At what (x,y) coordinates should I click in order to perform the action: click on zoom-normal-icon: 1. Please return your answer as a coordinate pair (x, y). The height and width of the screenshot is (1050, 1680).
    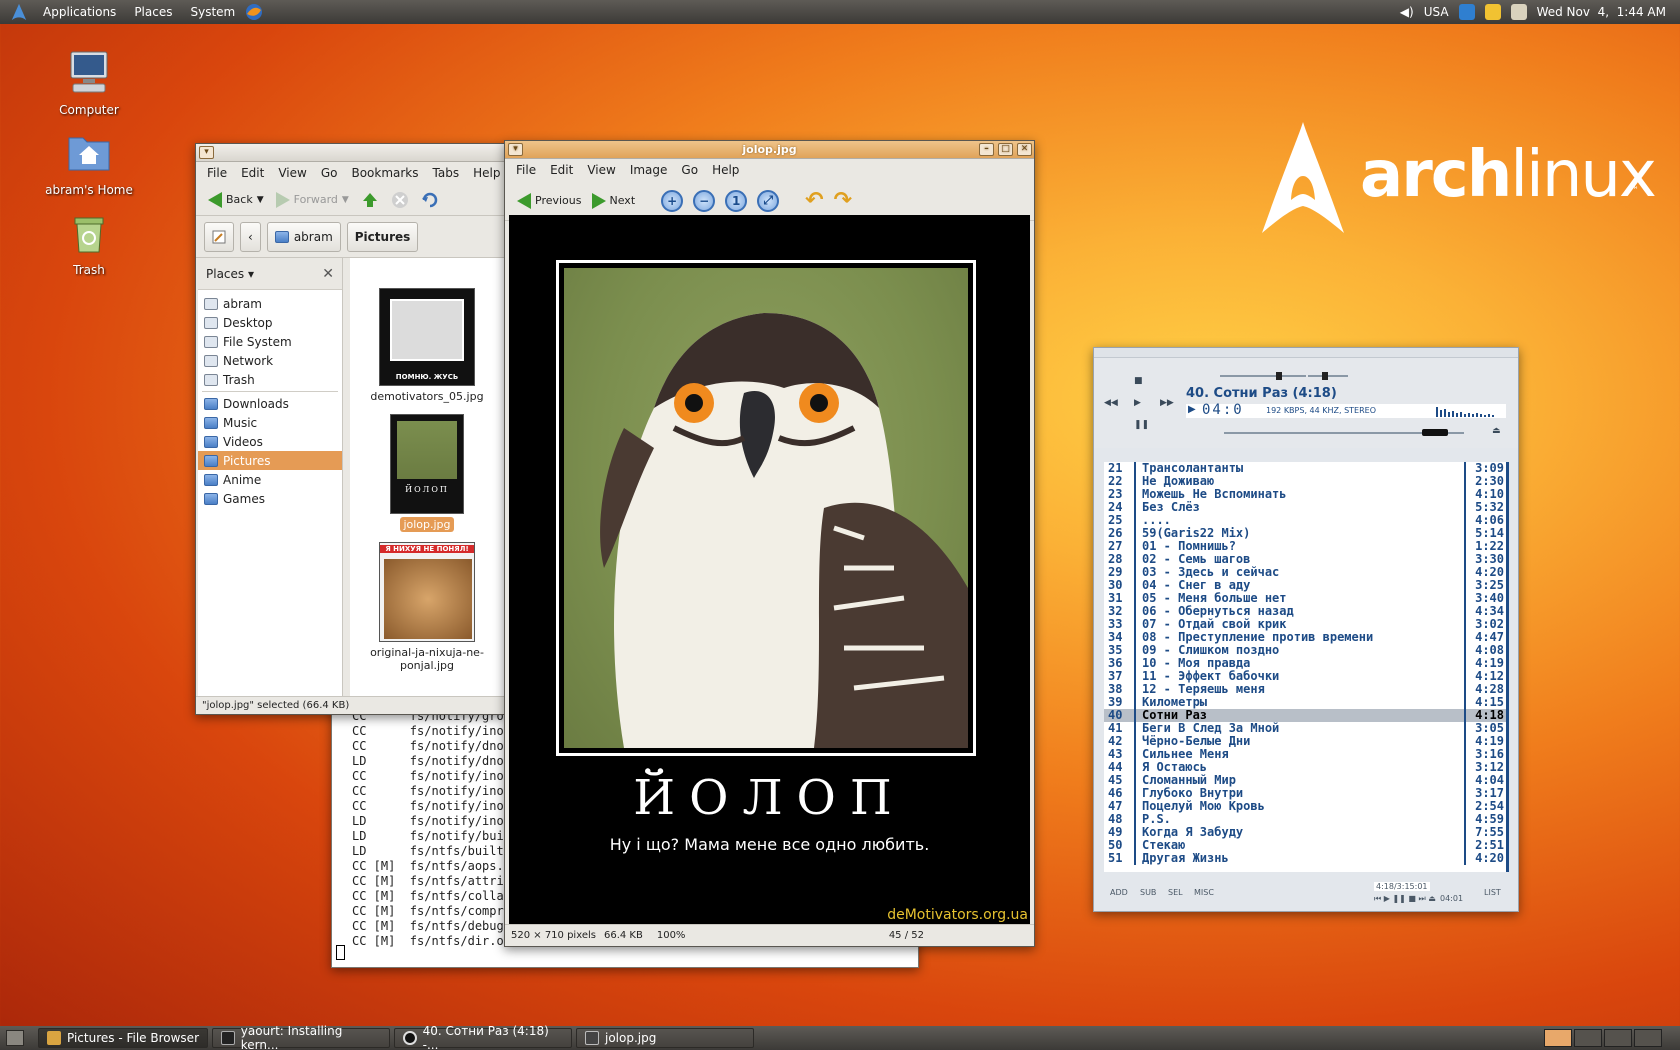
    Looking at the image, I should click on (736, 200).